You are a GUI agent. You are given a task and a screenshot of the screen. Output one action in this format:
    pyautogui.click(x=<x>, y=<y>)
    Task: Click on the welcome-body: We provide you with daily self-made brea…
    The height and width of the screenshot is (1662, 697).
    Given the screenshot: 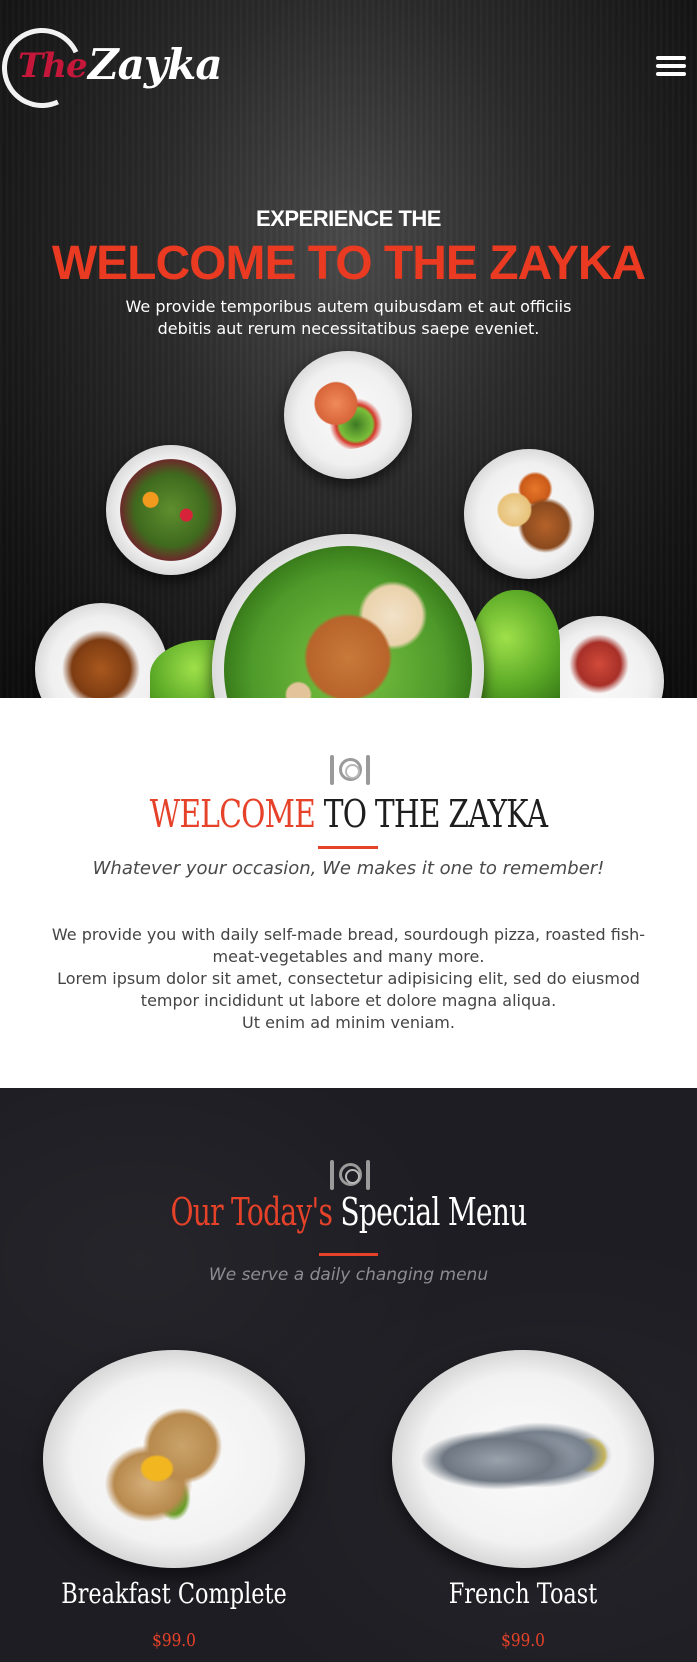 What is the action you would take?
    pyautogui.click(x=348, y=979)
    